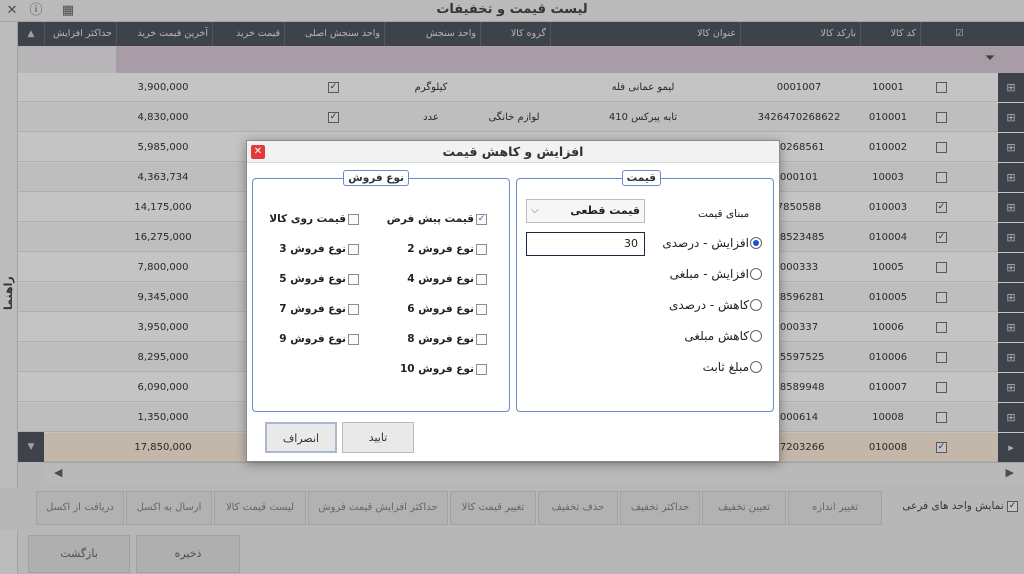 The width and height of the screenshot is (1024, 574). Describe the element at coordinates (440, 279) in the screenshot. I see `sale-type-label: نوع فروش 4` at that location.